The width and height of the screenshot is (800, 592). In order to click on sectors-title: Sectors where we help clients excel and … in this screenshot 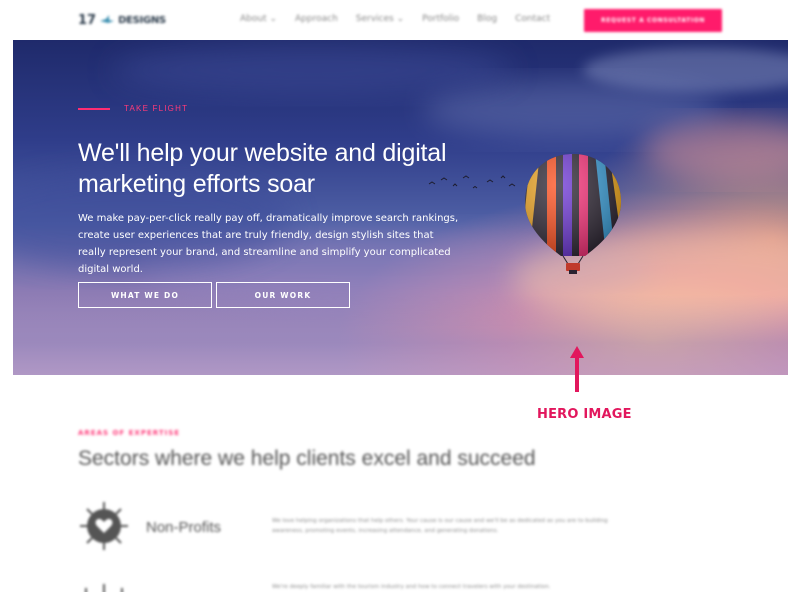, I will do `click(307, 458)`.